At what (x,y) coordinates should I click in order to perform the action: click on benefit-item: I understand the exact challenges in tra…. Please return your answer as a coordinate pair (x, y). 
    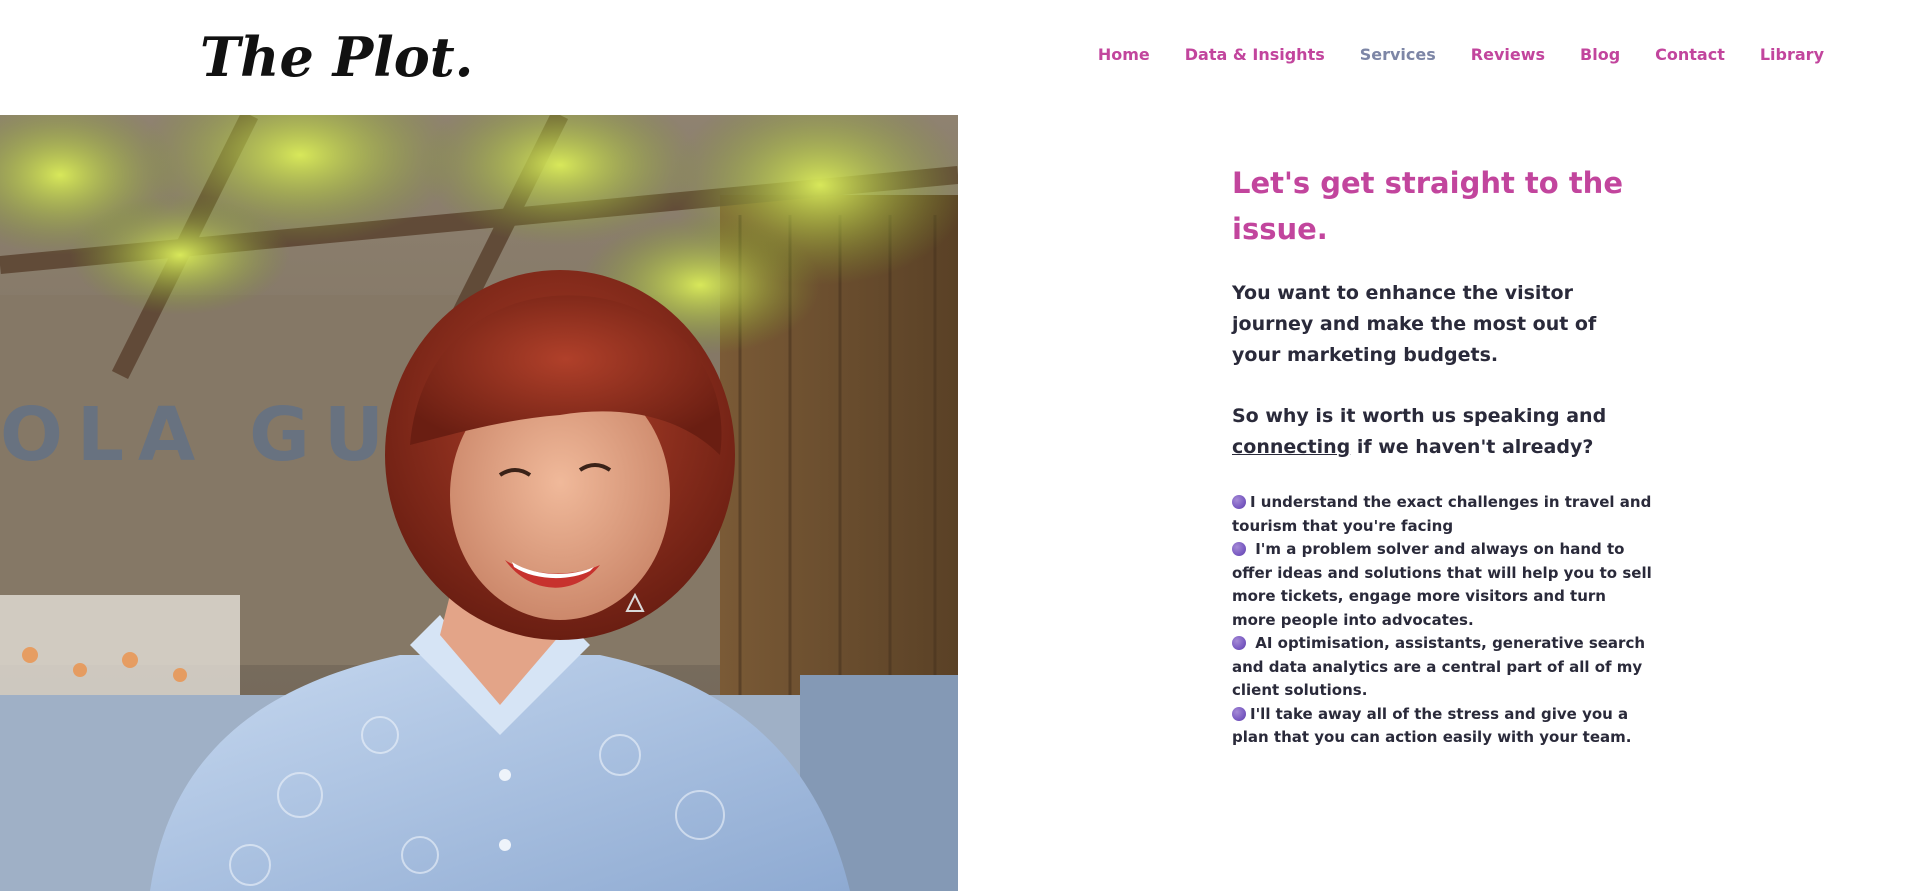
    Looking at the image, I should click on (1442, 514).